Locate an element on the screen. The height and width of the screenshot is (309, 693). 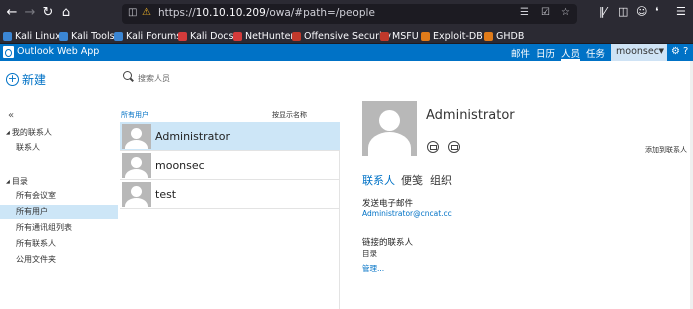
email-icon is located at coordinates (433, 147).